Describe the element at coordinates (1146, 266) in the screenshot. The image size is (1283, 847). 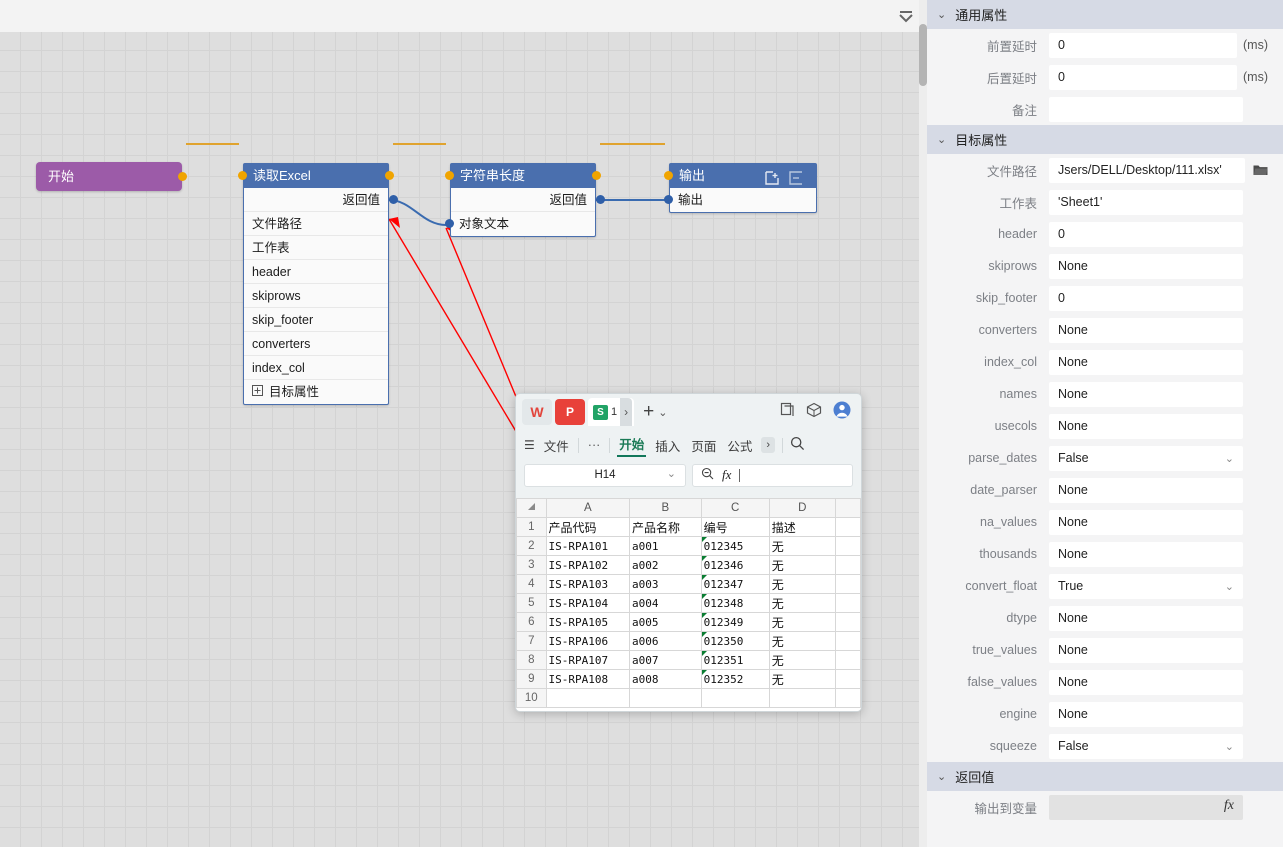
I see `property-input-skiprows: None` at that location.